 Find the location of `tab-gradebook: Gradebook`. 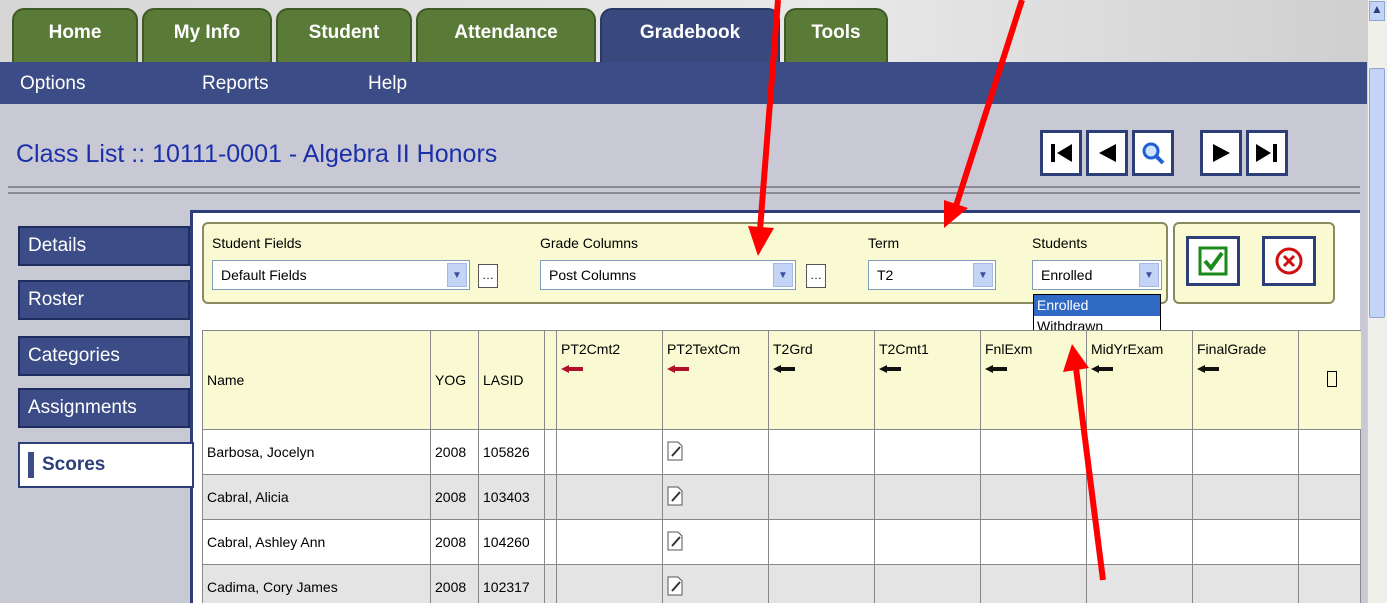

tab-gradebook: Gradebook is located at coordinates (690, 35).